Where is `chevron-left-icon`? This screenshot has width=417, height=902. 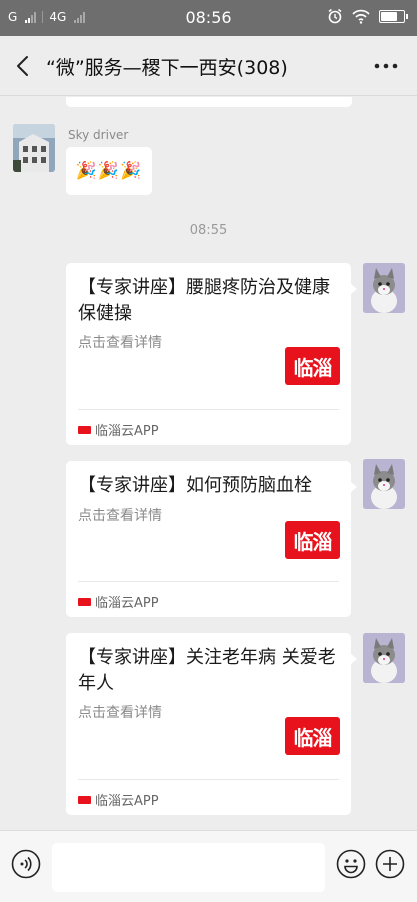
chevron-left-icon is located at coordinates (24, 66).